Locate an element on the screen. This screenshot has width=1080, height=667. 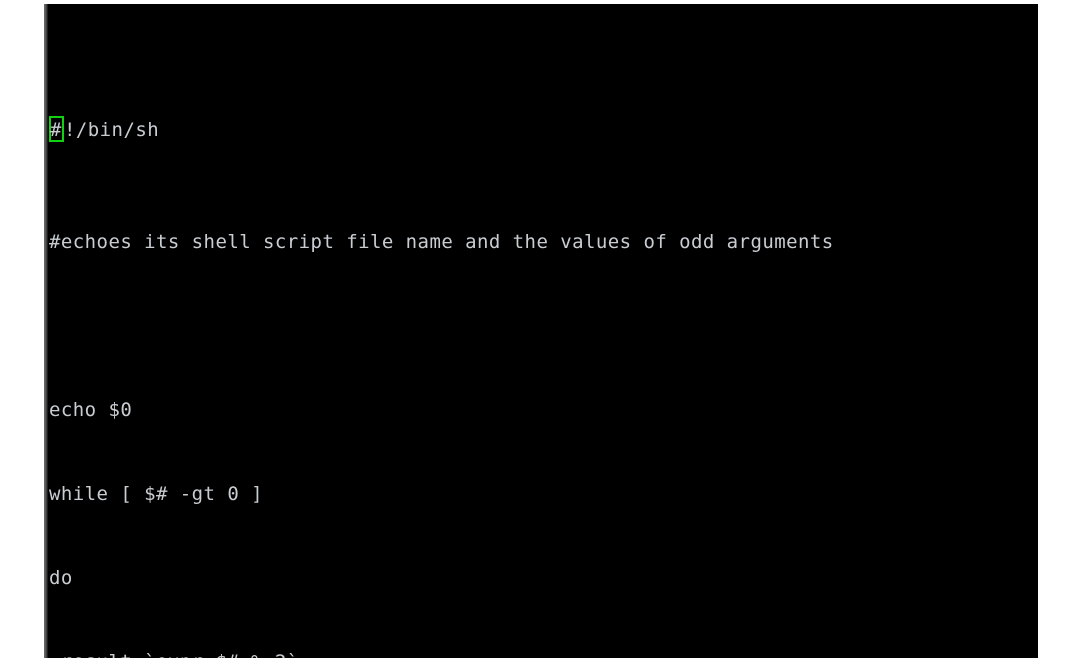
editor-line-4: echo $0 is located at coordinates (543, 410).